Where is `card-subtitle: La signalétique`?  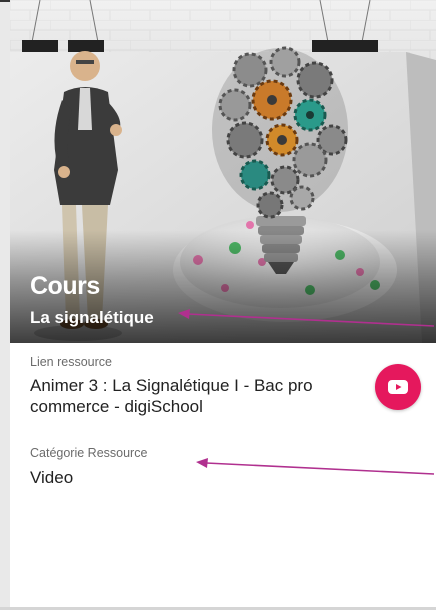
card-subtitle: La signalétique is located at coordinates (92, 317).